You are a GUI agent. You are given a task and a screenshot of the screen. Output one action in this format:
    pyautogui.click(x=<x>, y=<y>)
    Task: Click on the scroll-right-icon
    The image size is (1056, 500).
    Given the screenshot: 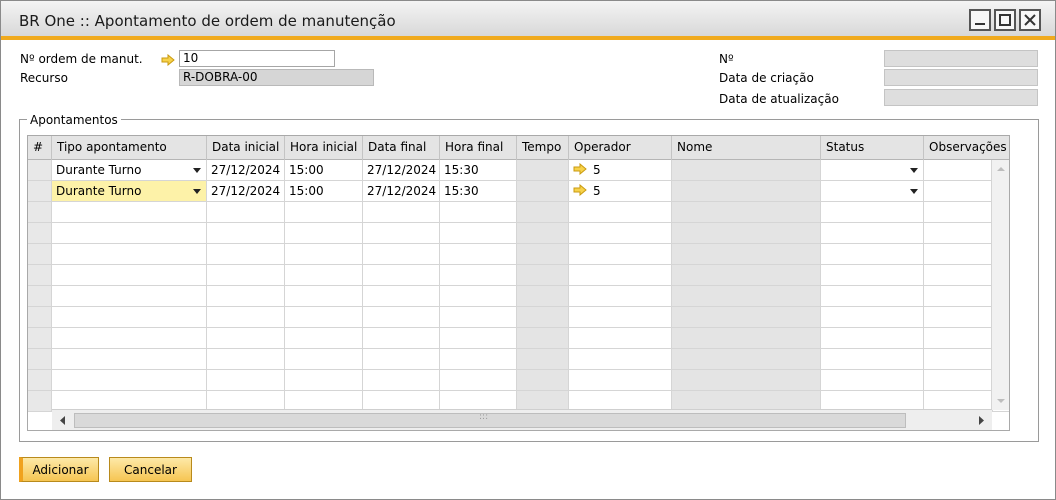 What is the action you would take?
    pyautogui.click(x=981, y=420)
    